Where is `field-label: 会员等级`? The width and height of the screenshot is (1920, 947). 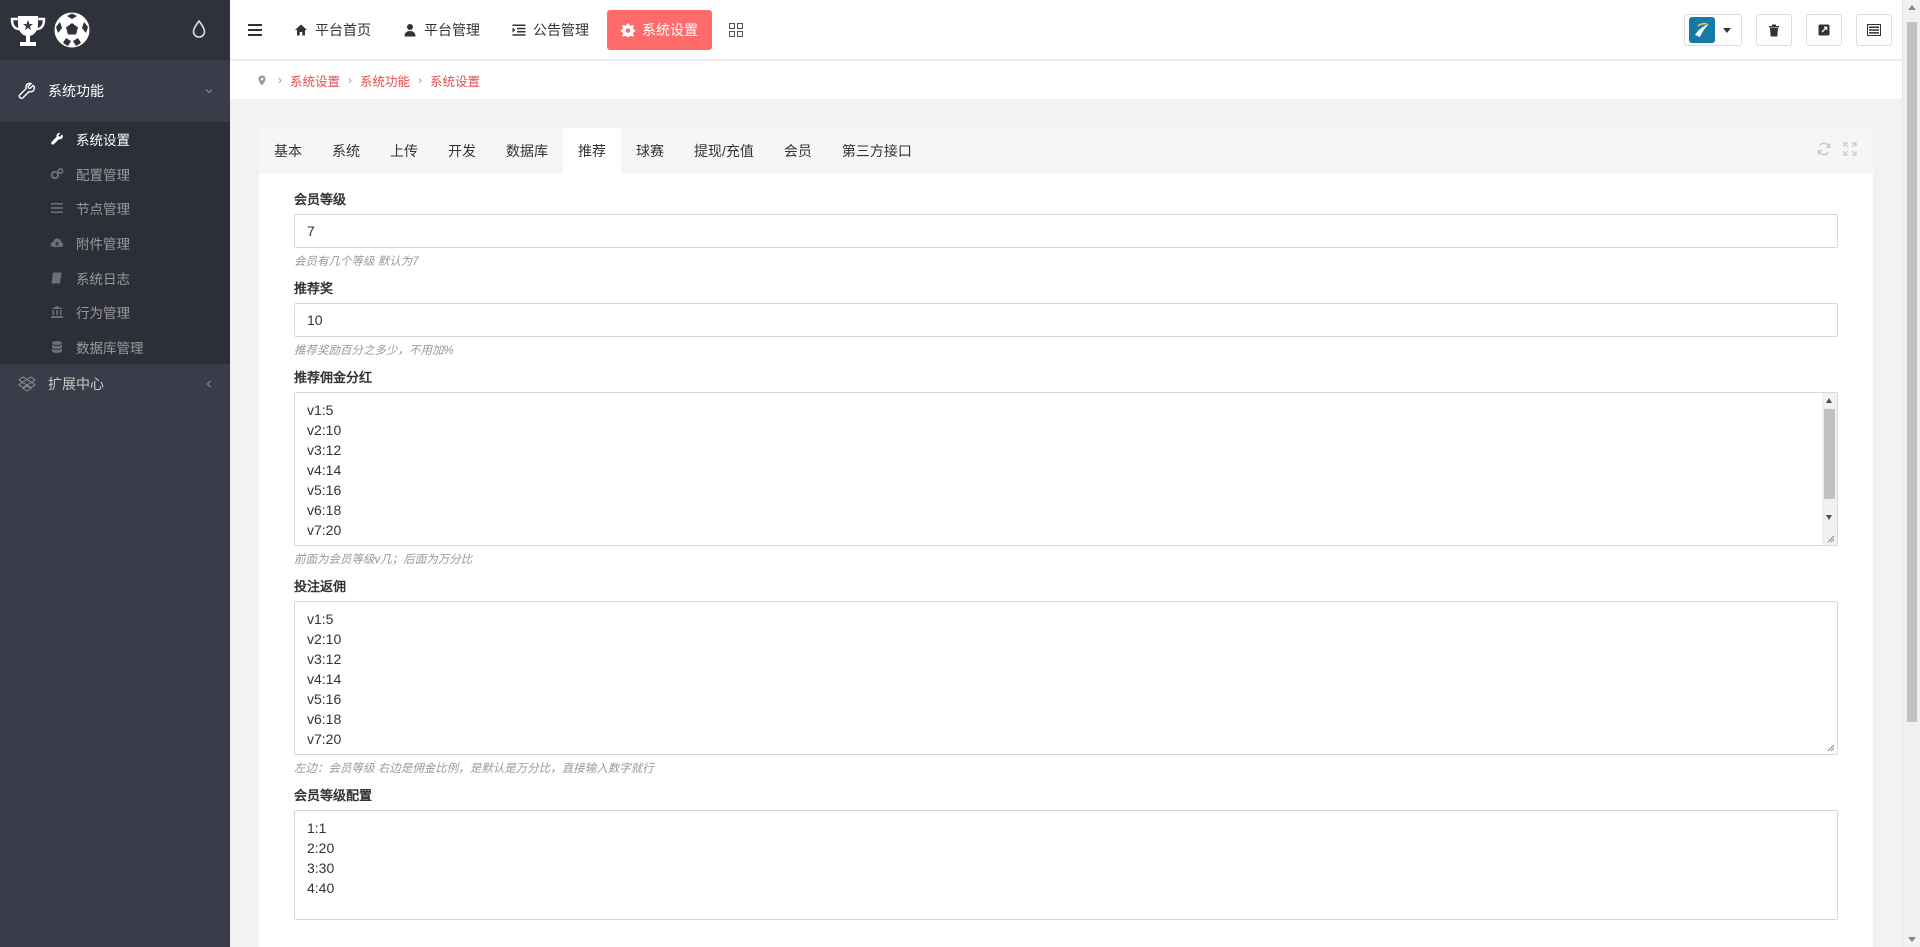
field-label: 会员等级 is located at coordinates (320, 199).